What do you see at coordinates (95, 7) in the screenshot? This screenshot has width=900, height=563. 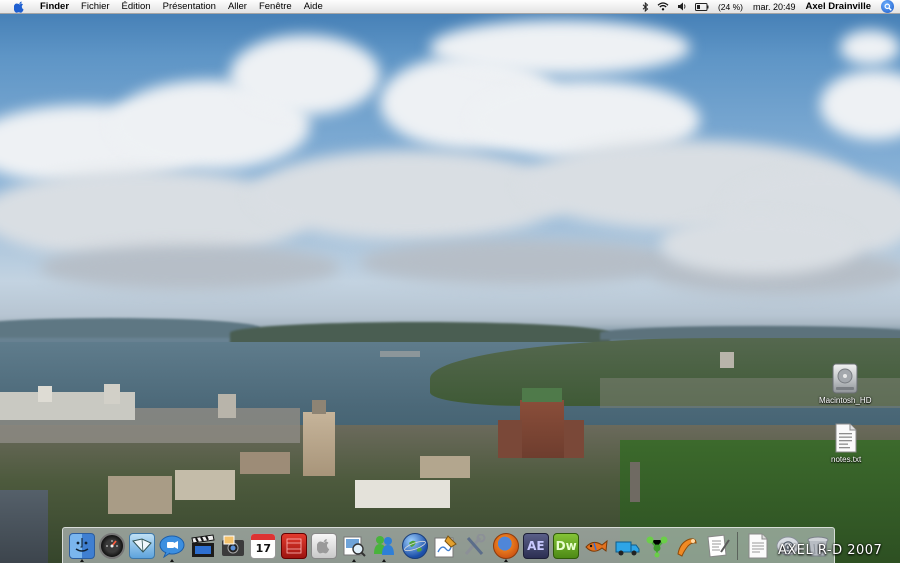 I see `menu-fichier: Fichier` at bounding box center [95, 7].